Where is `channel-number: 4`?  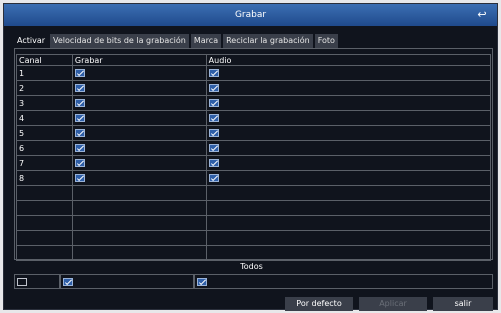 channel-number: 4 is located at coordinates (44, 118).